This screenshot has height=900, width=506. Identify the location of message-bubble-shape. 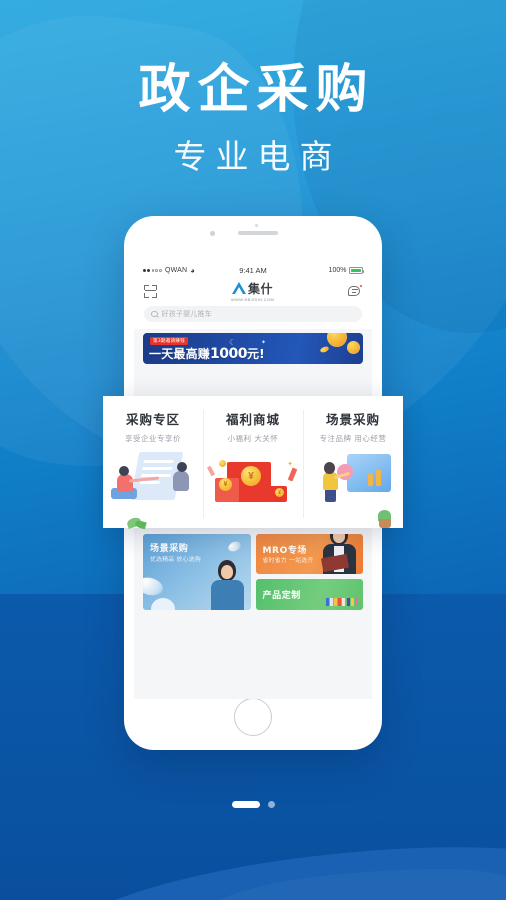
(354, 290).